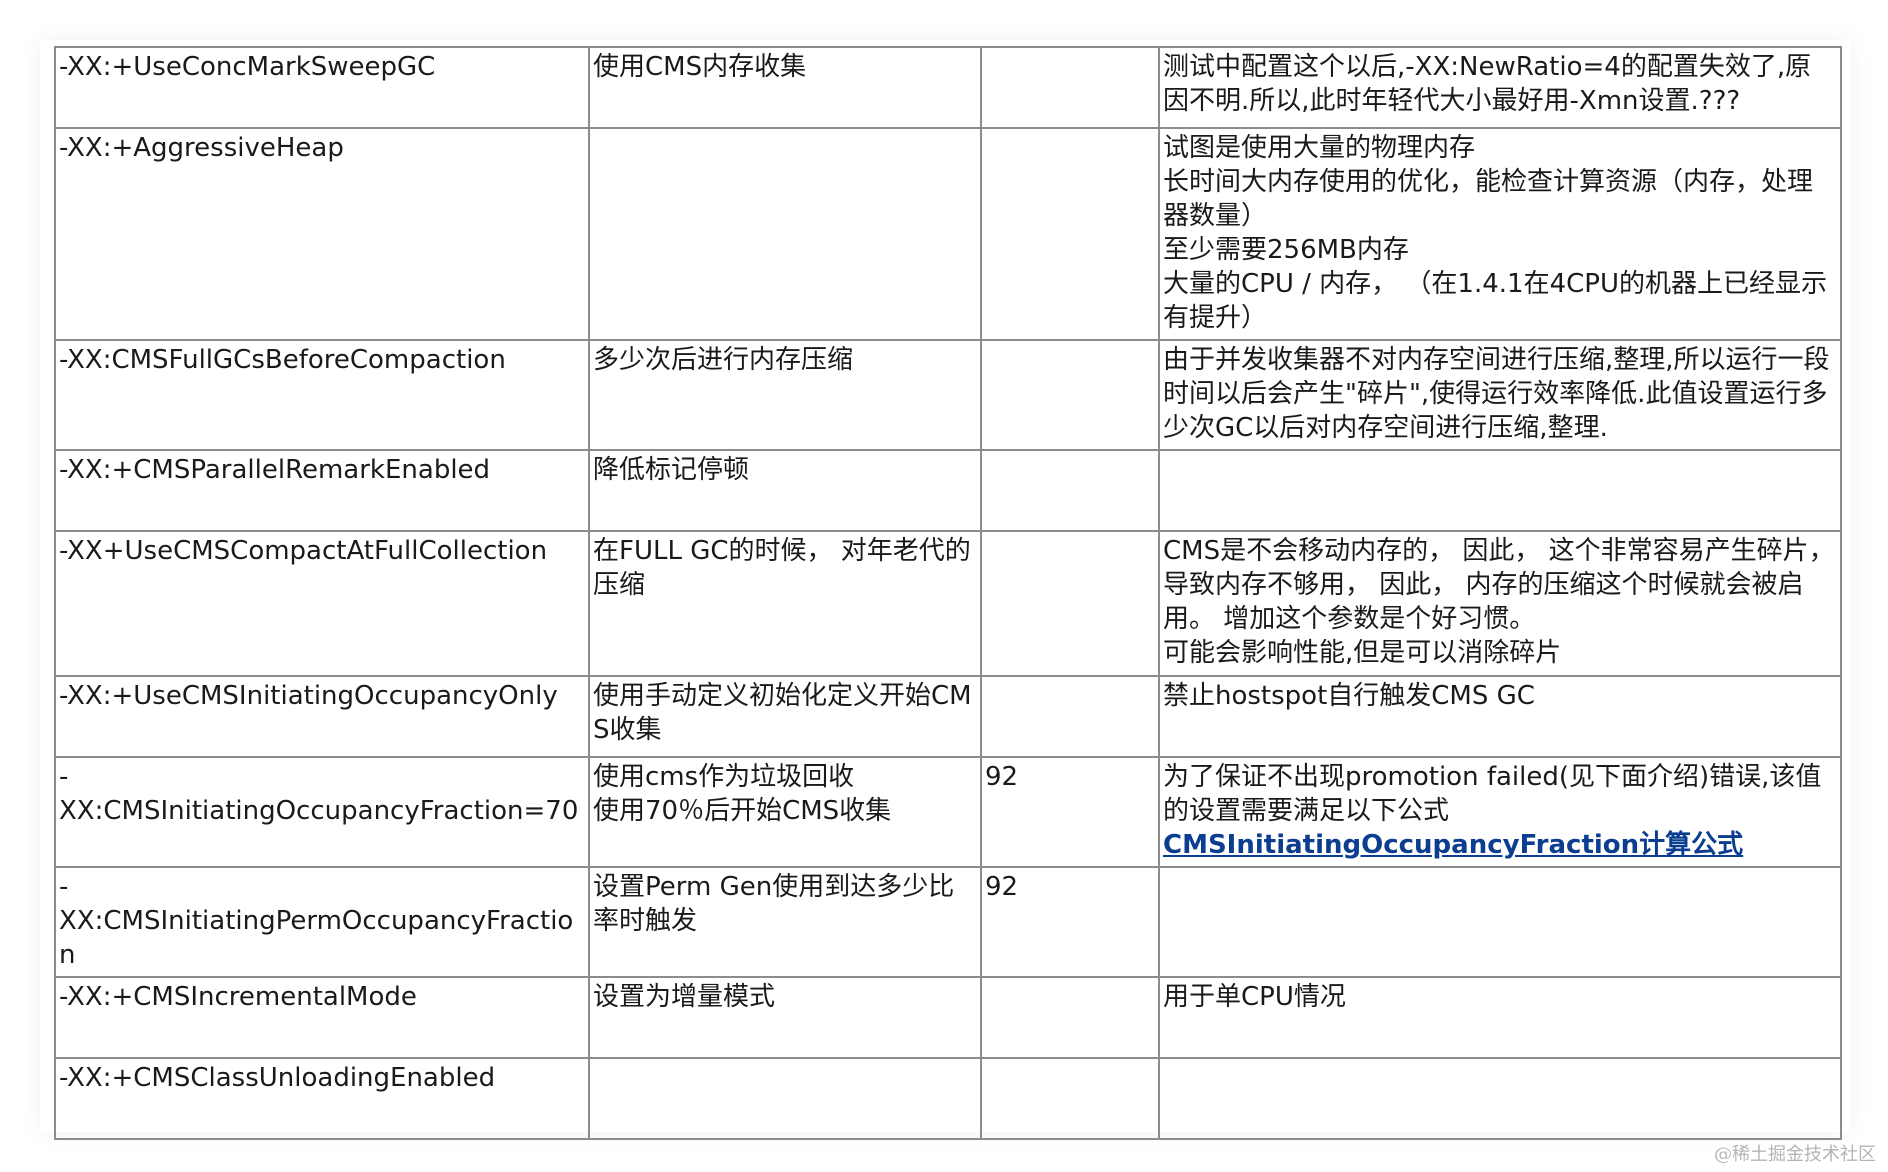 The width and height of the screenshot is (1888, 1172). Describe the element at coordinates (785, 1017) in the screenshot. I see `description-cell: 设置为增量模式` at that location.